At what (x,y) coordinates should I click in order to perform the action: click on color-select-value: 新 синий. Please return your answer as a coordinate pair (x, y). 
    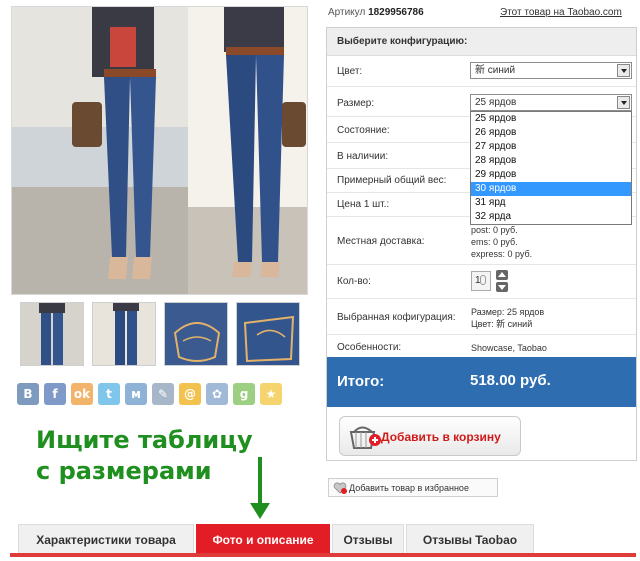
    Looking at the image, I should click on (495, 70).